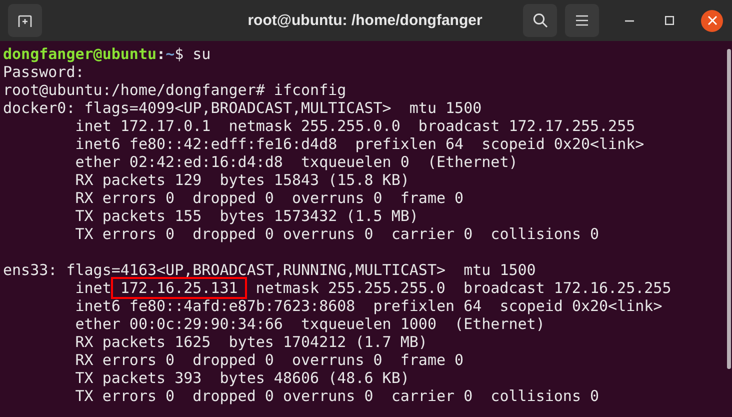 The image size is (732, 417). Describe the element at coordinates (242, 378) in the screenshot. I see `output-line: TX packets 393 bytes 48606 (48.6 KB)` at that location.